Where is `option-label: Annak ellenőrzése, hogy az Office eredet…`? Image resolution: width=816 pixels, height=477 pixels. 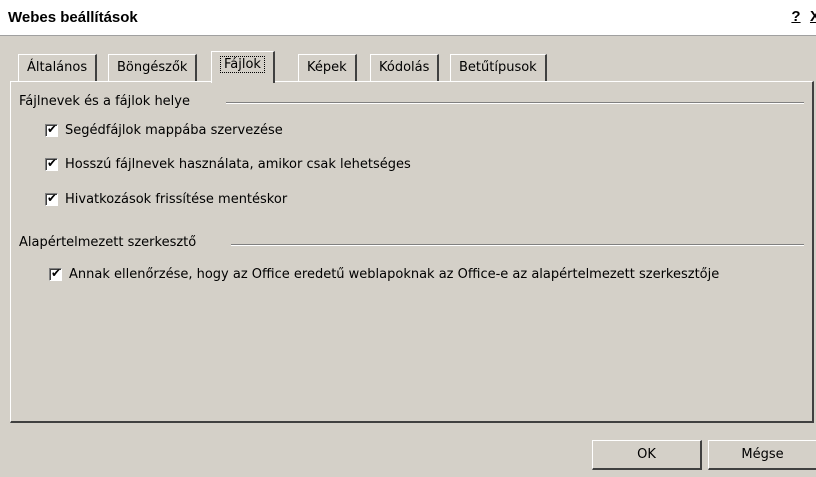
option-label: Annak ellenőrzése, hogy az Office eredet… is located at coordinates (394, 274).